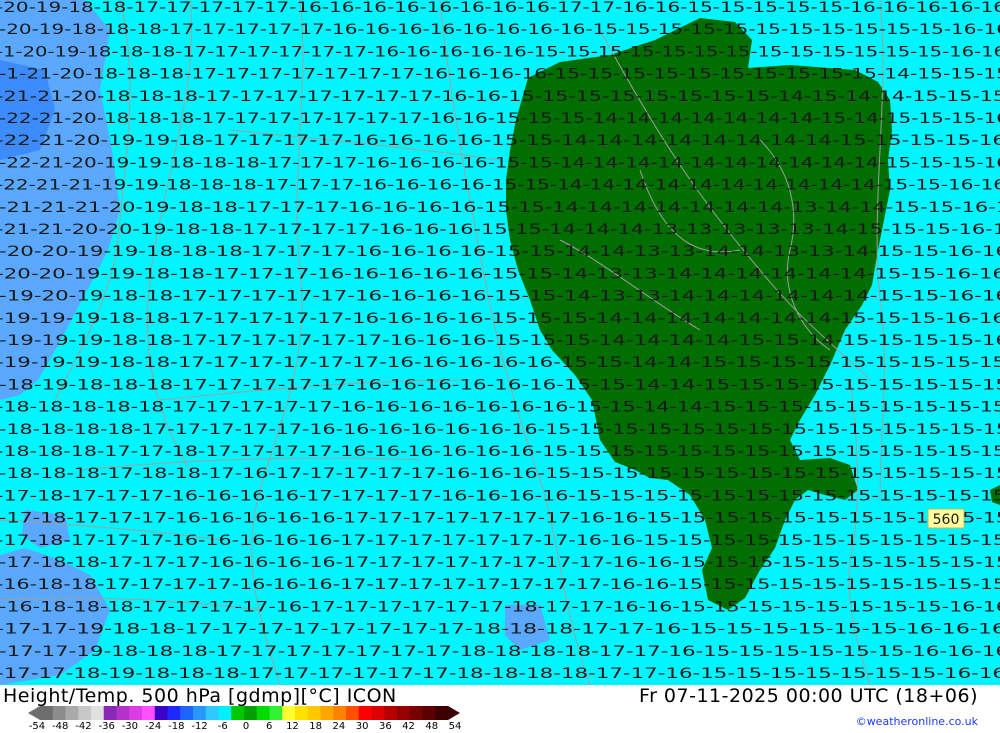 The width and height of the screenshot is (1000, 733). I want to click on color-scale-tick-label: 48, so click(432, 726).